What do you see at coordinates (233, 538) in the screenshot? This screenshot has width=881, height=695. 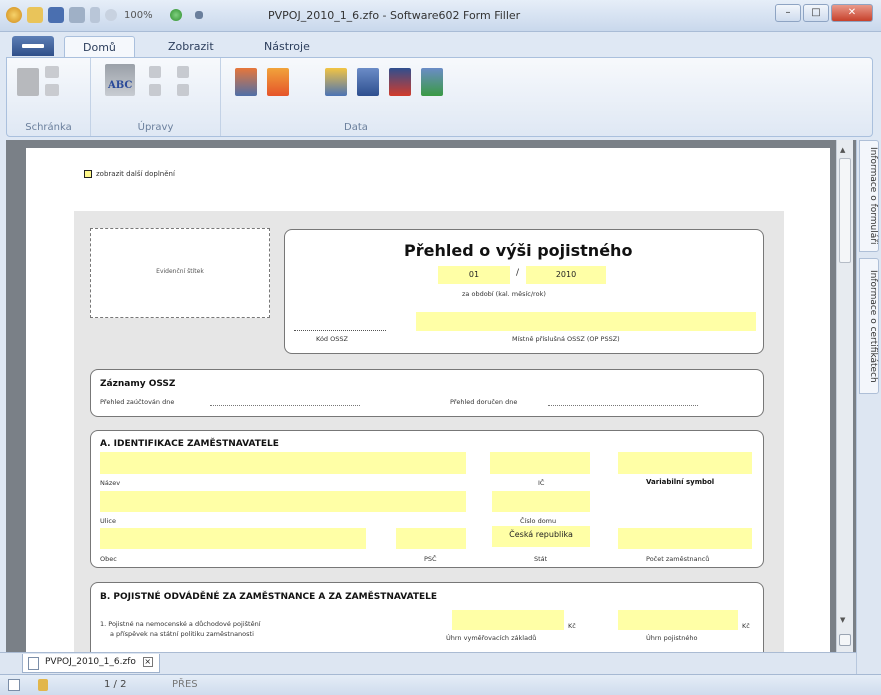 I see `city-field` at bounding box center [233, 538].